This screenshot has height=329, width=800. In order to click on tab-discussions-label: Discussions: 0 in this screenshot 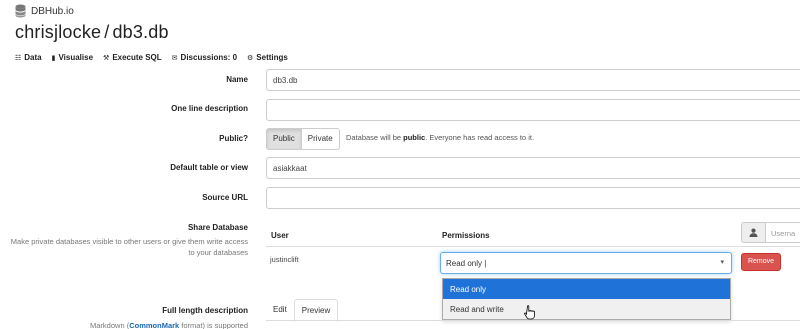, I will do `click(209, 57)`.